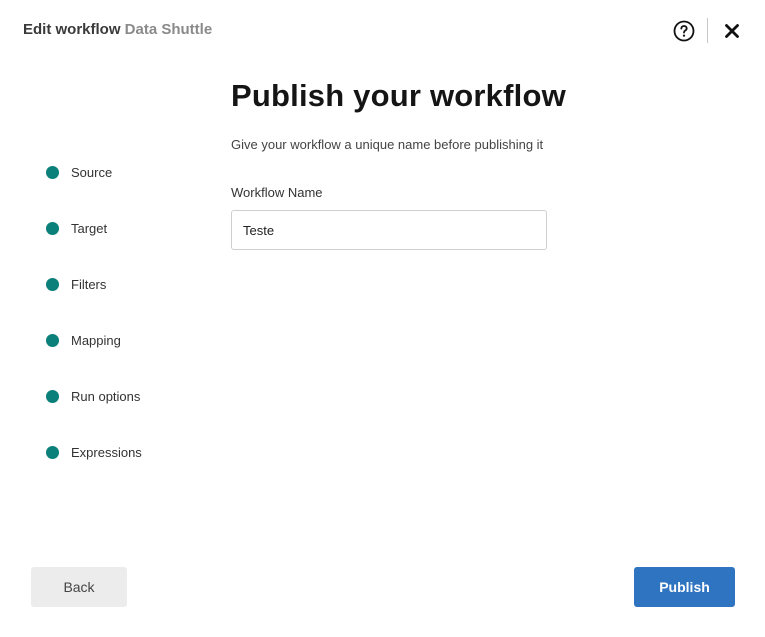 The image size is (765, 637). I want to click on step-item-expressions: Expressions, so click(94, 452).